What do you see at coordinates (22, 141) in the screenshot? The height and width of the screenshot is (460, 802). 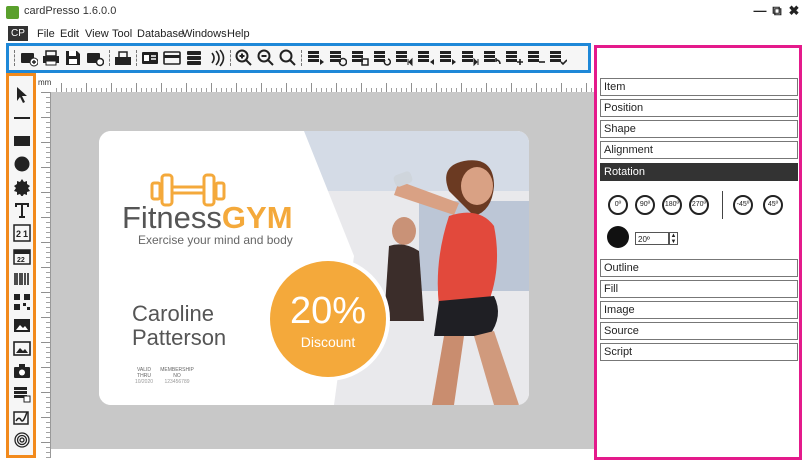 I see `rectangle-tool-icon` at bounding box center [22, 141].